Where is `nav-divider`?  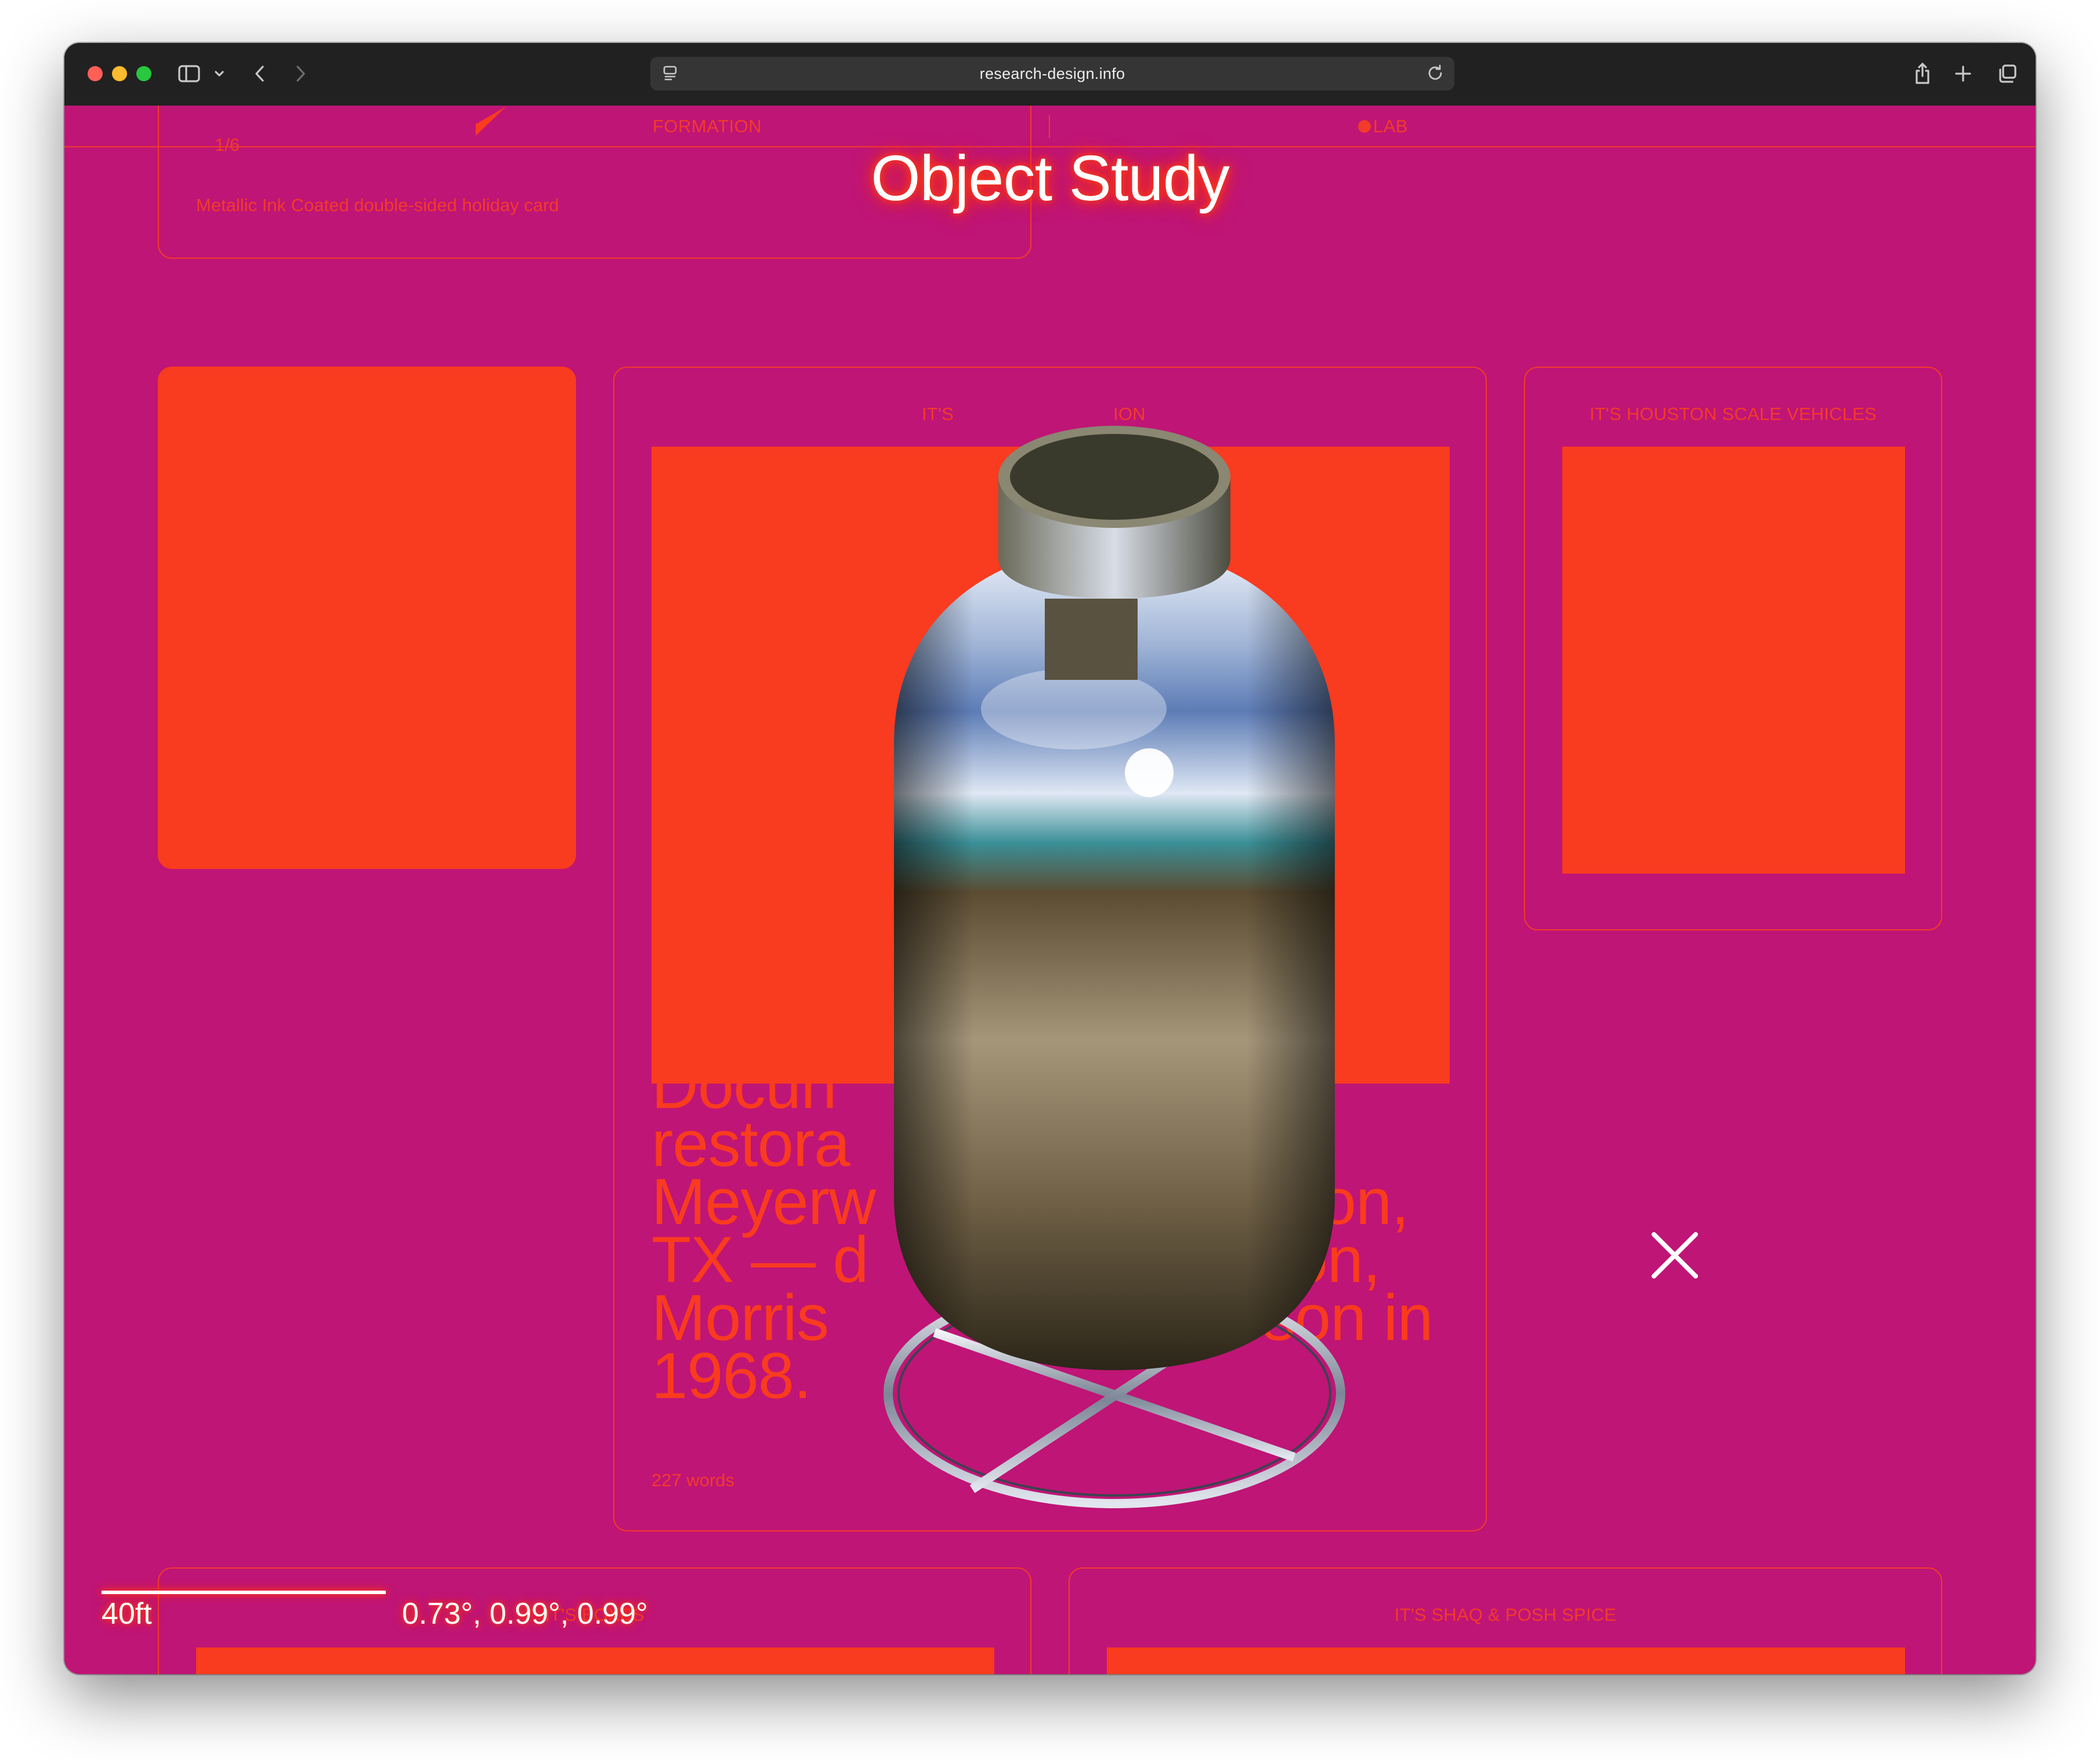
nav-divider is located at coordinates (1049, 126).